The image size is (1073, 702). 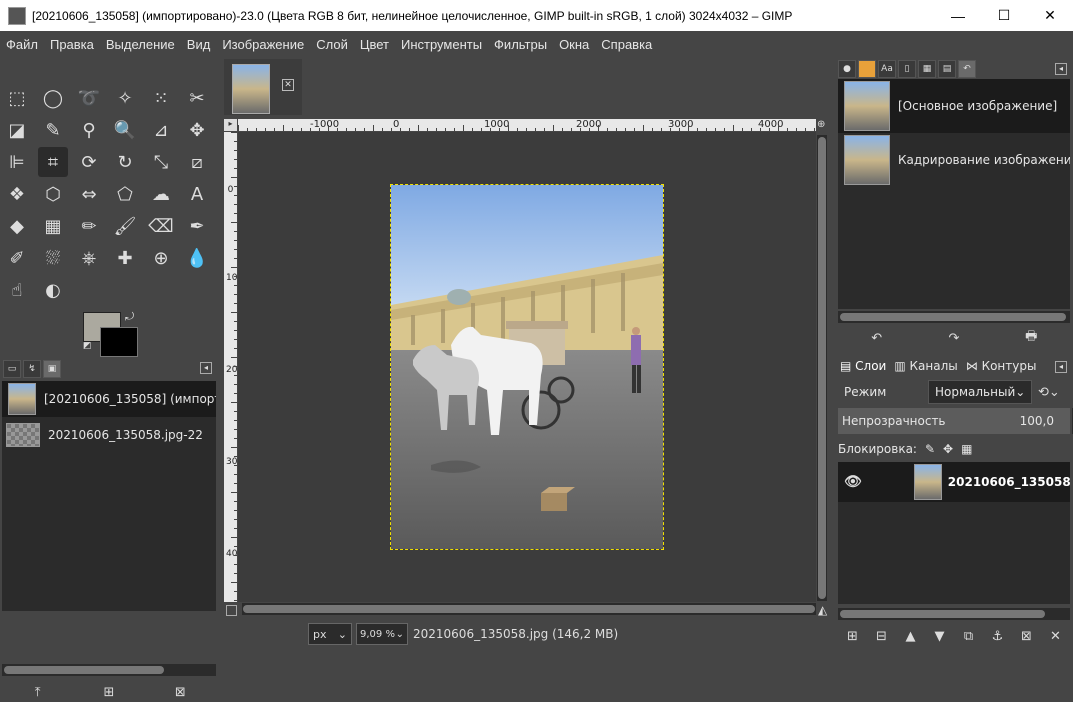 I want to click on tool-options-tab-icon: ▭, so click(x=12, y=369).